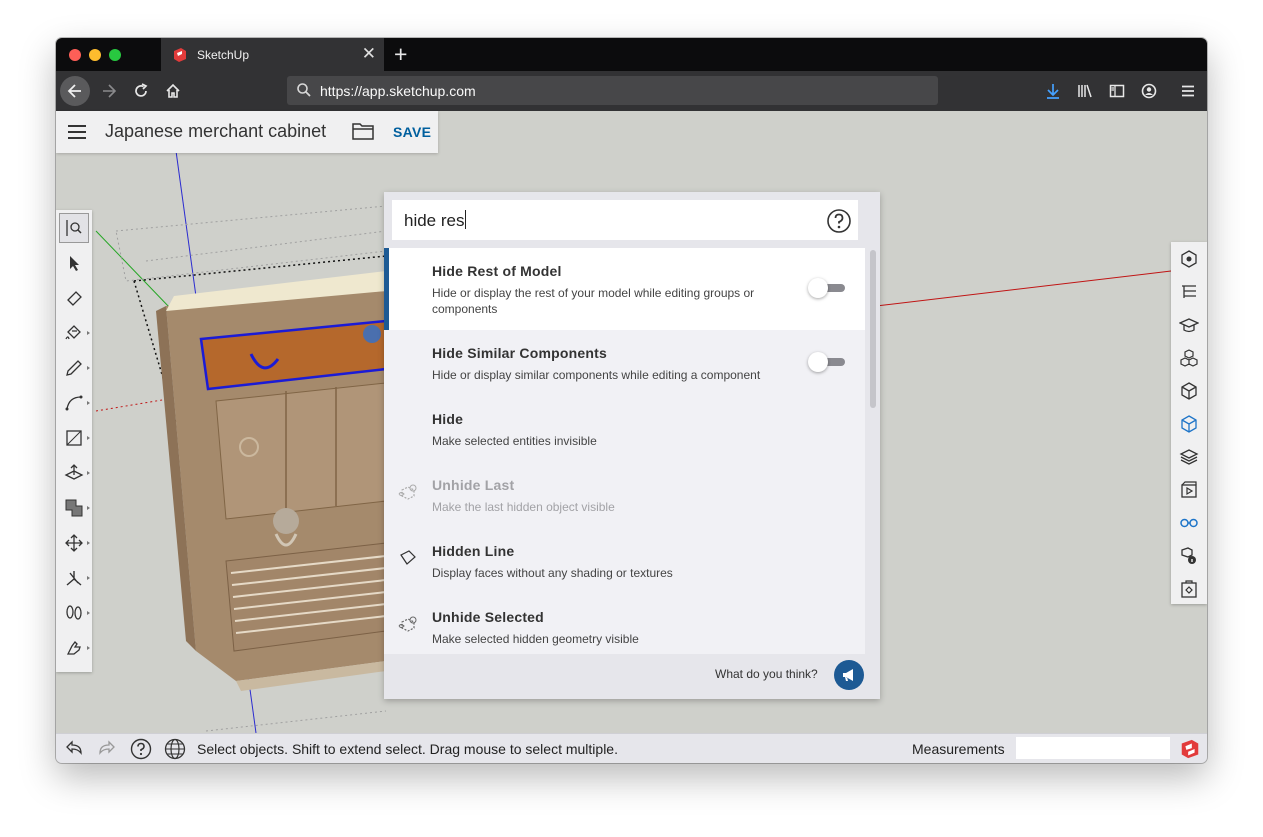 The height and width of the screenshot is (837, 1263). What do you see at coordinates (77, 134) in the screenshot?
I see `main-menu-icon` at bounding box center [77, 134].